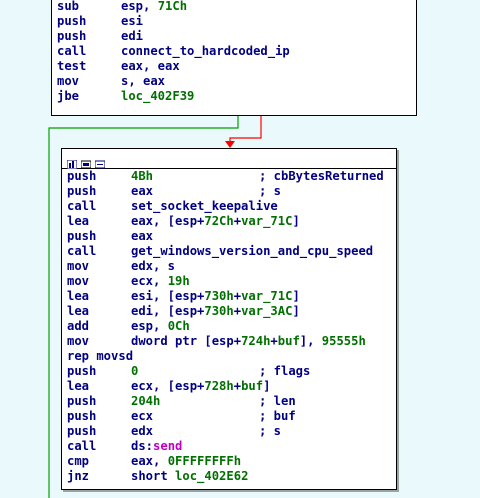 The width and height of the screenshot is (480, 498). Describe the element at coordinates (78, 326) in the screenshot. I see `asm-mnemonic: add` at that location.